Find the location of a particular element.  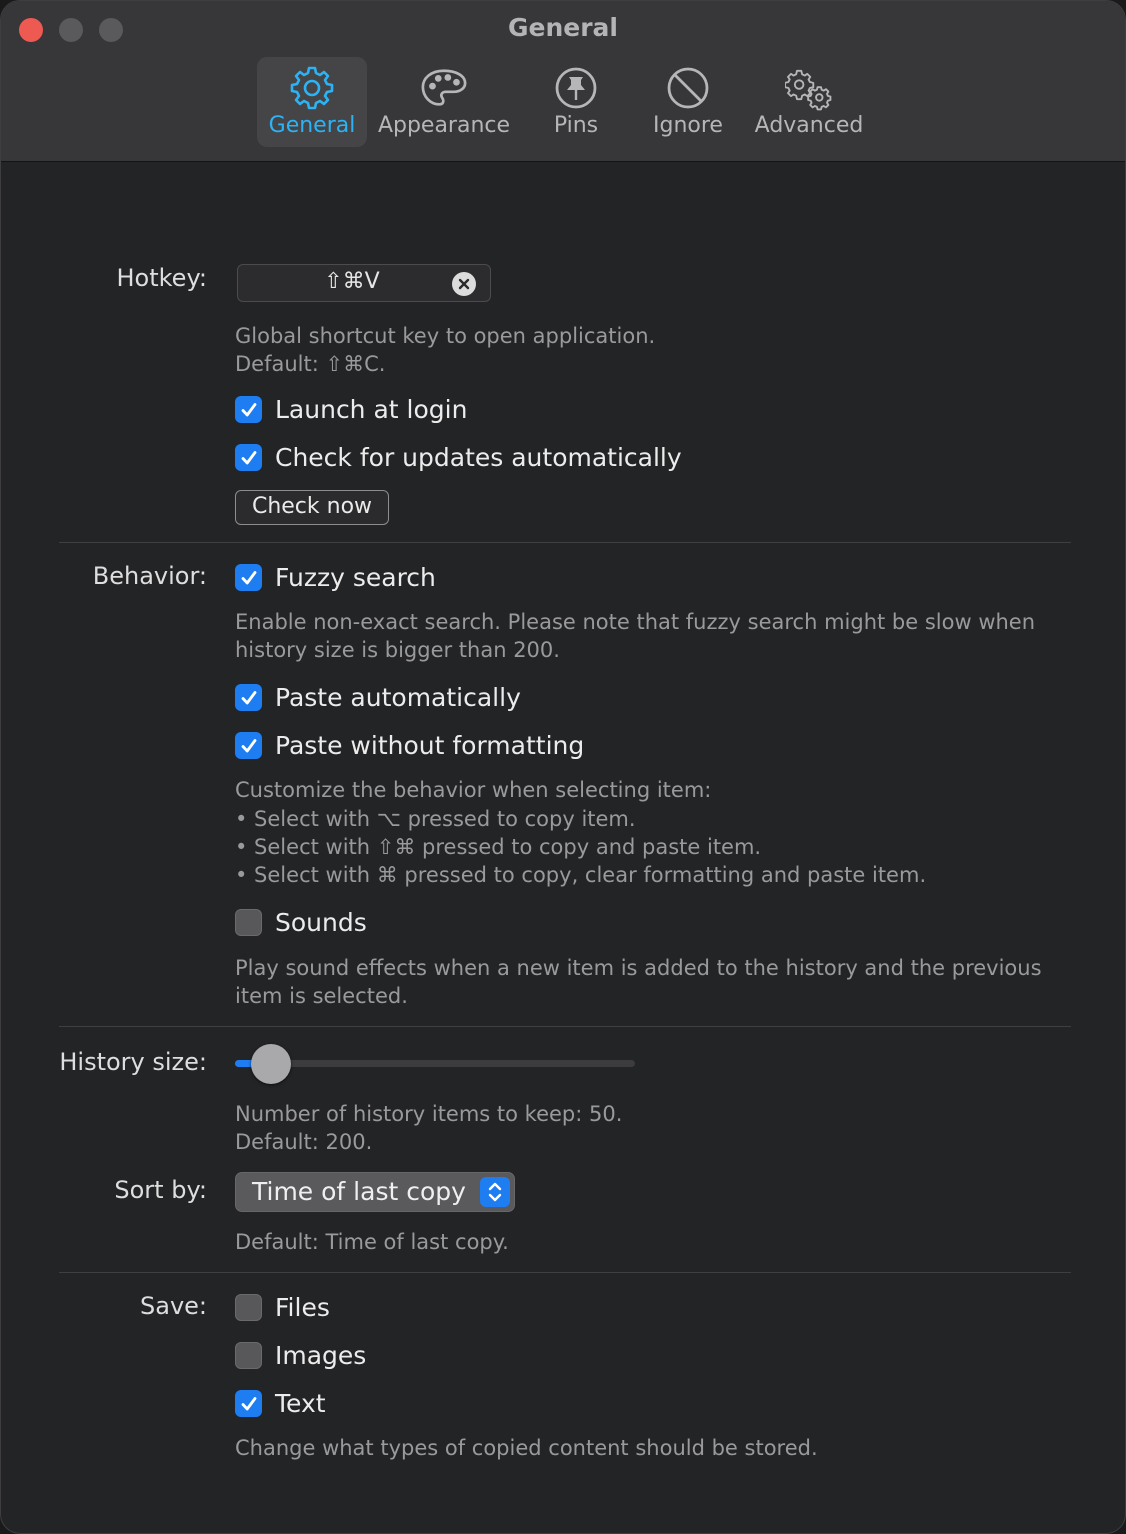

save-images-checkbox: Images is located at coordinates (300, 1355).